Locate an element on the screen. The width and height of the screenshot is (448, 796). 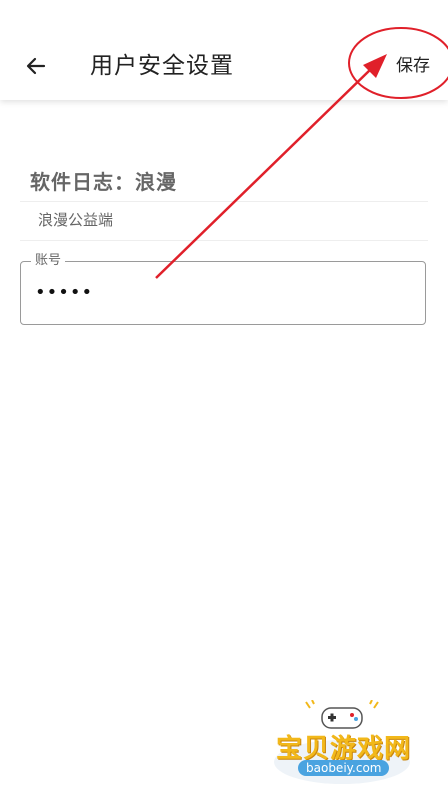
section-subtitle: 浪漫公益端 is located at coordinates (76, 220).